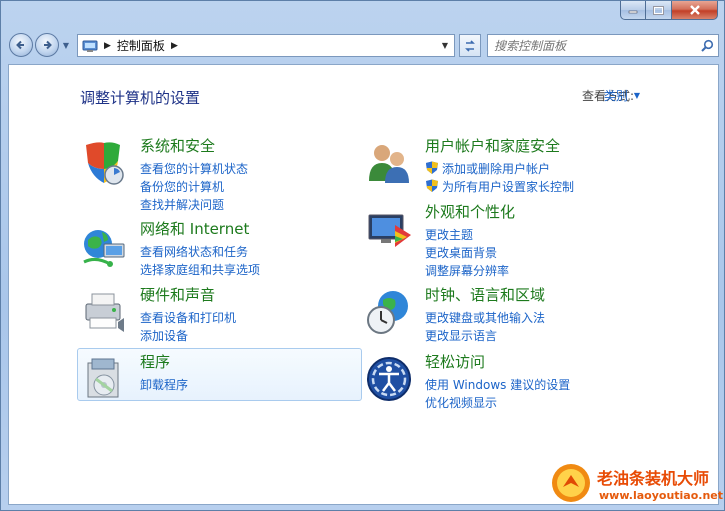  What do you see at coordinates (177, 145) in the screenshot?
I see `category-title: 系统和安全` at bounding box center [177, 145].